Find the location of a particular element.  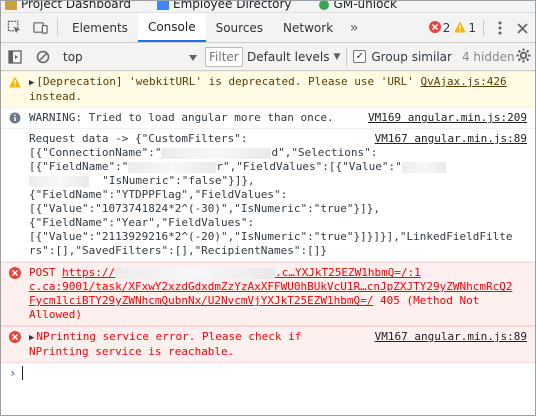

log-line: {"FieldName":"YTDPPFlag","FieldValues": is located at coordinates (158, 194).